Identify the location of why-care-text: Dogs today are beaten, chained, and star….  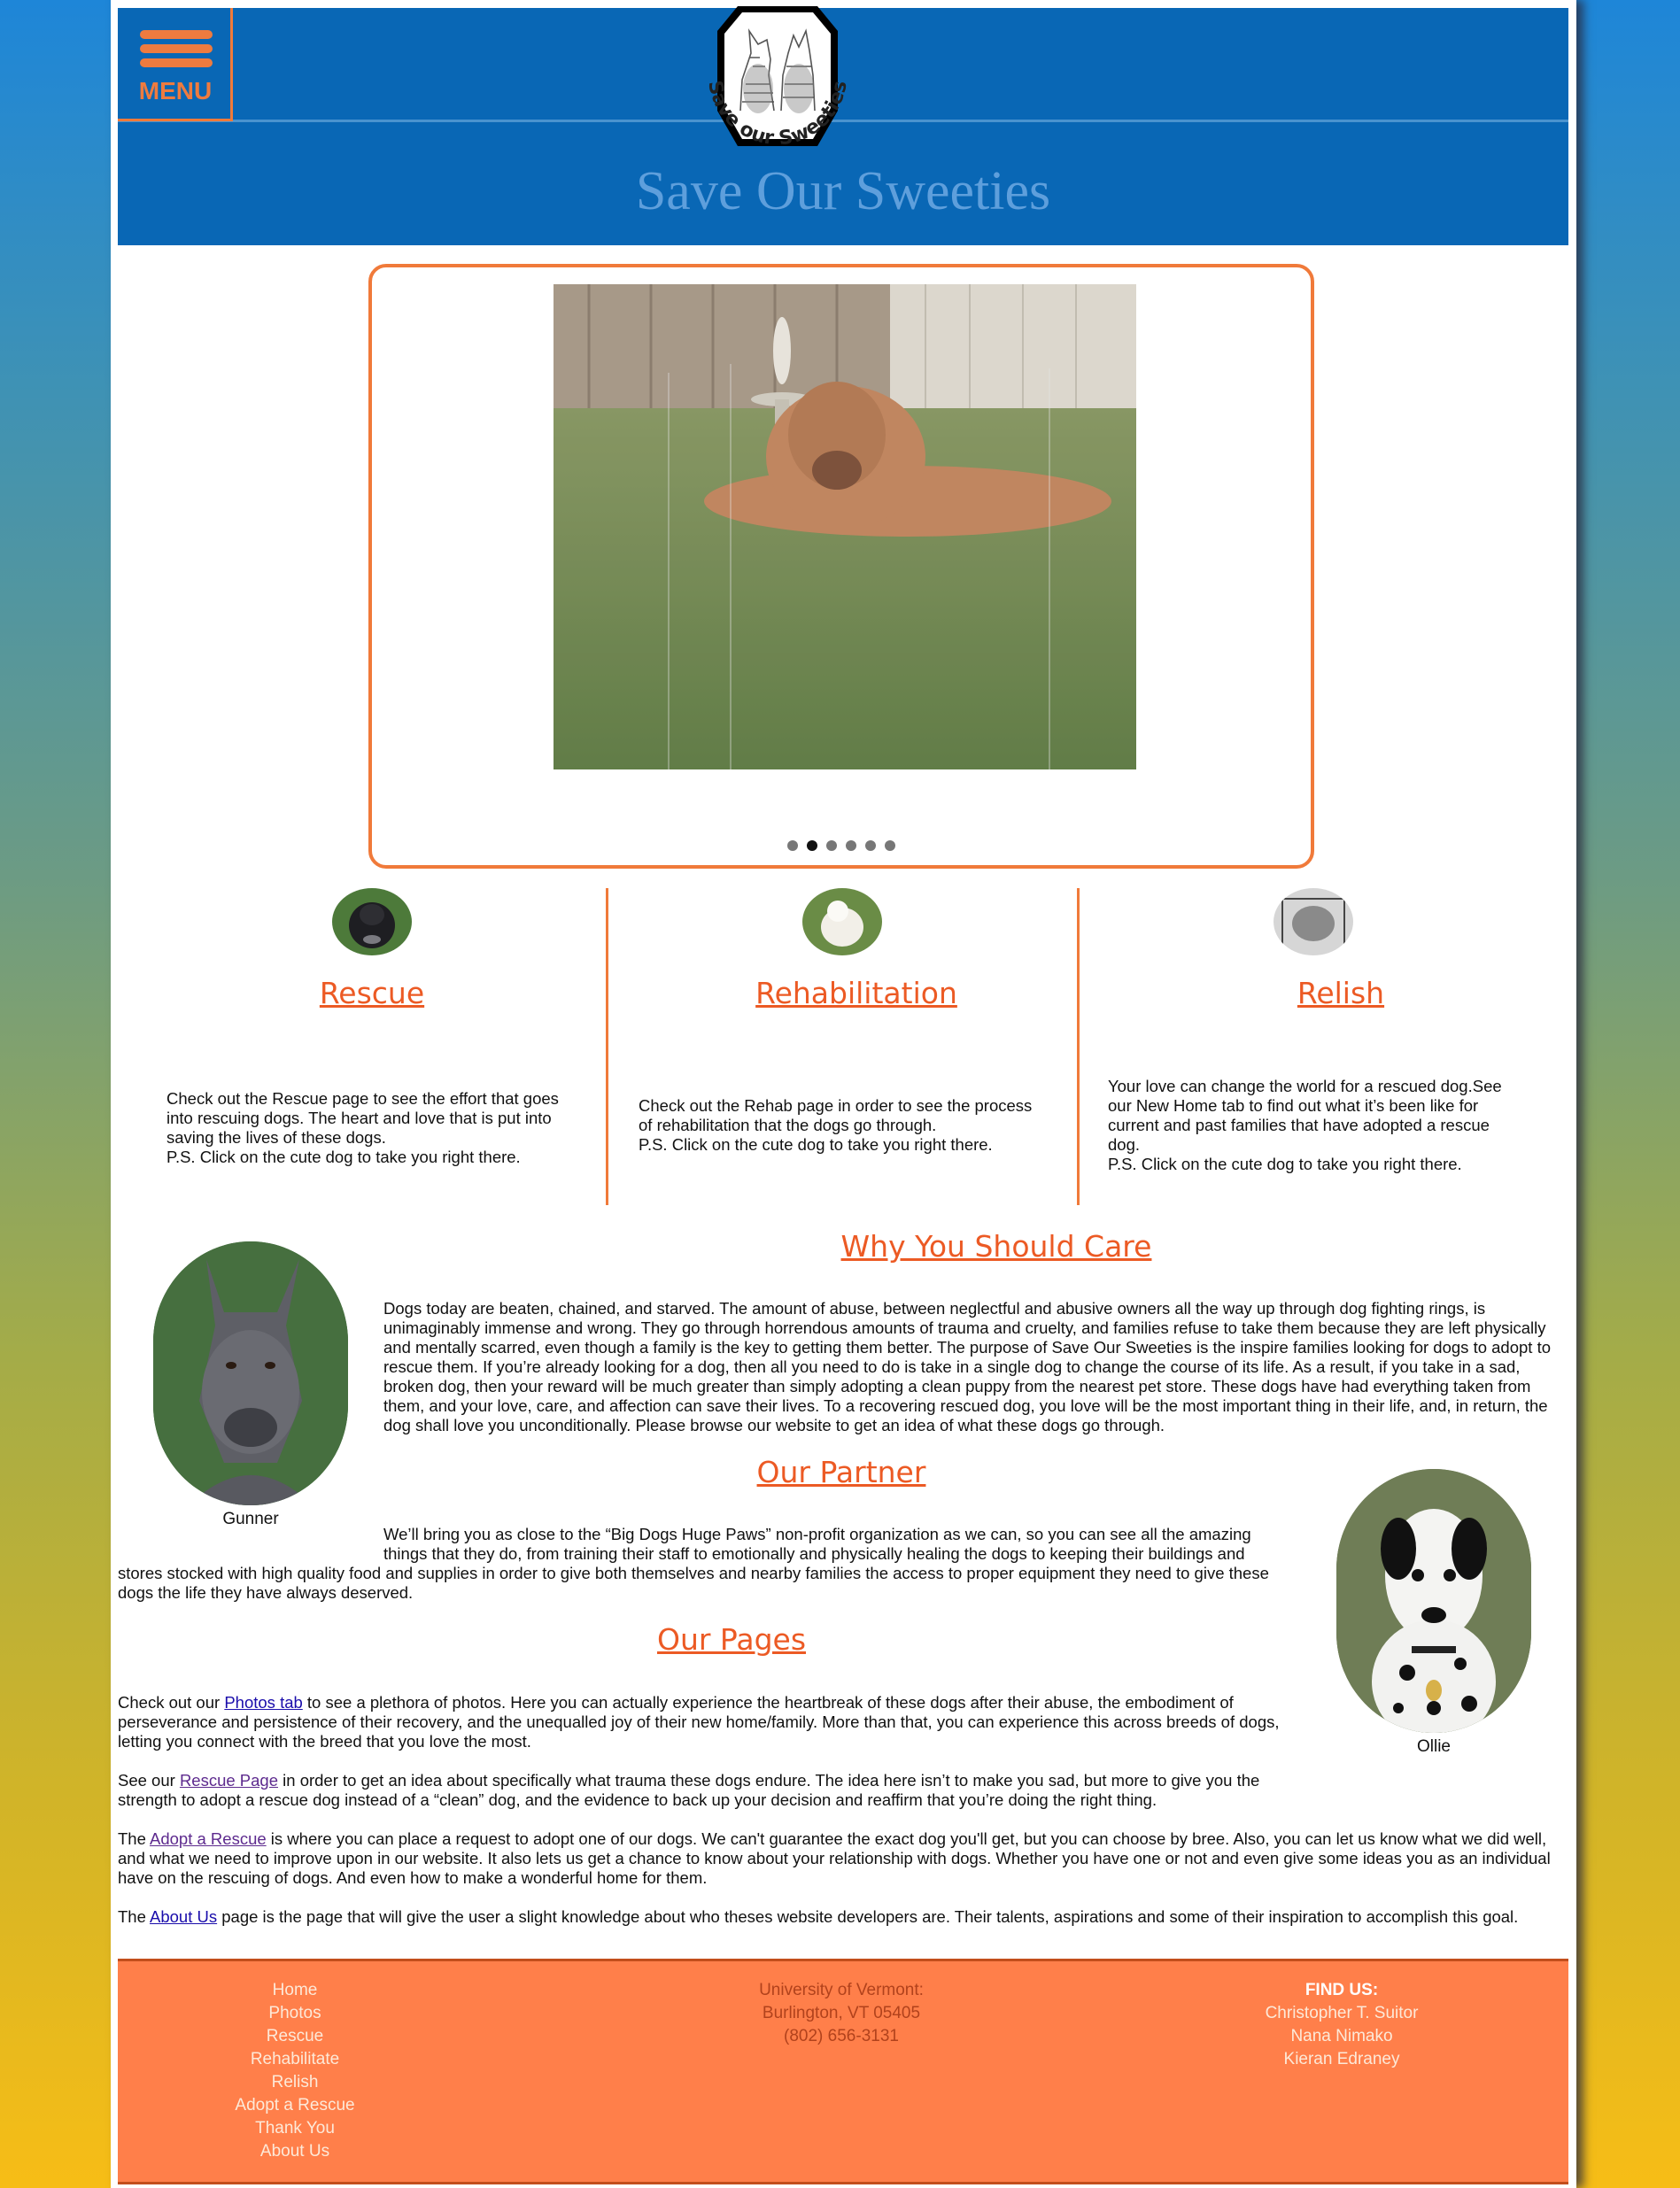
(967, 1366).